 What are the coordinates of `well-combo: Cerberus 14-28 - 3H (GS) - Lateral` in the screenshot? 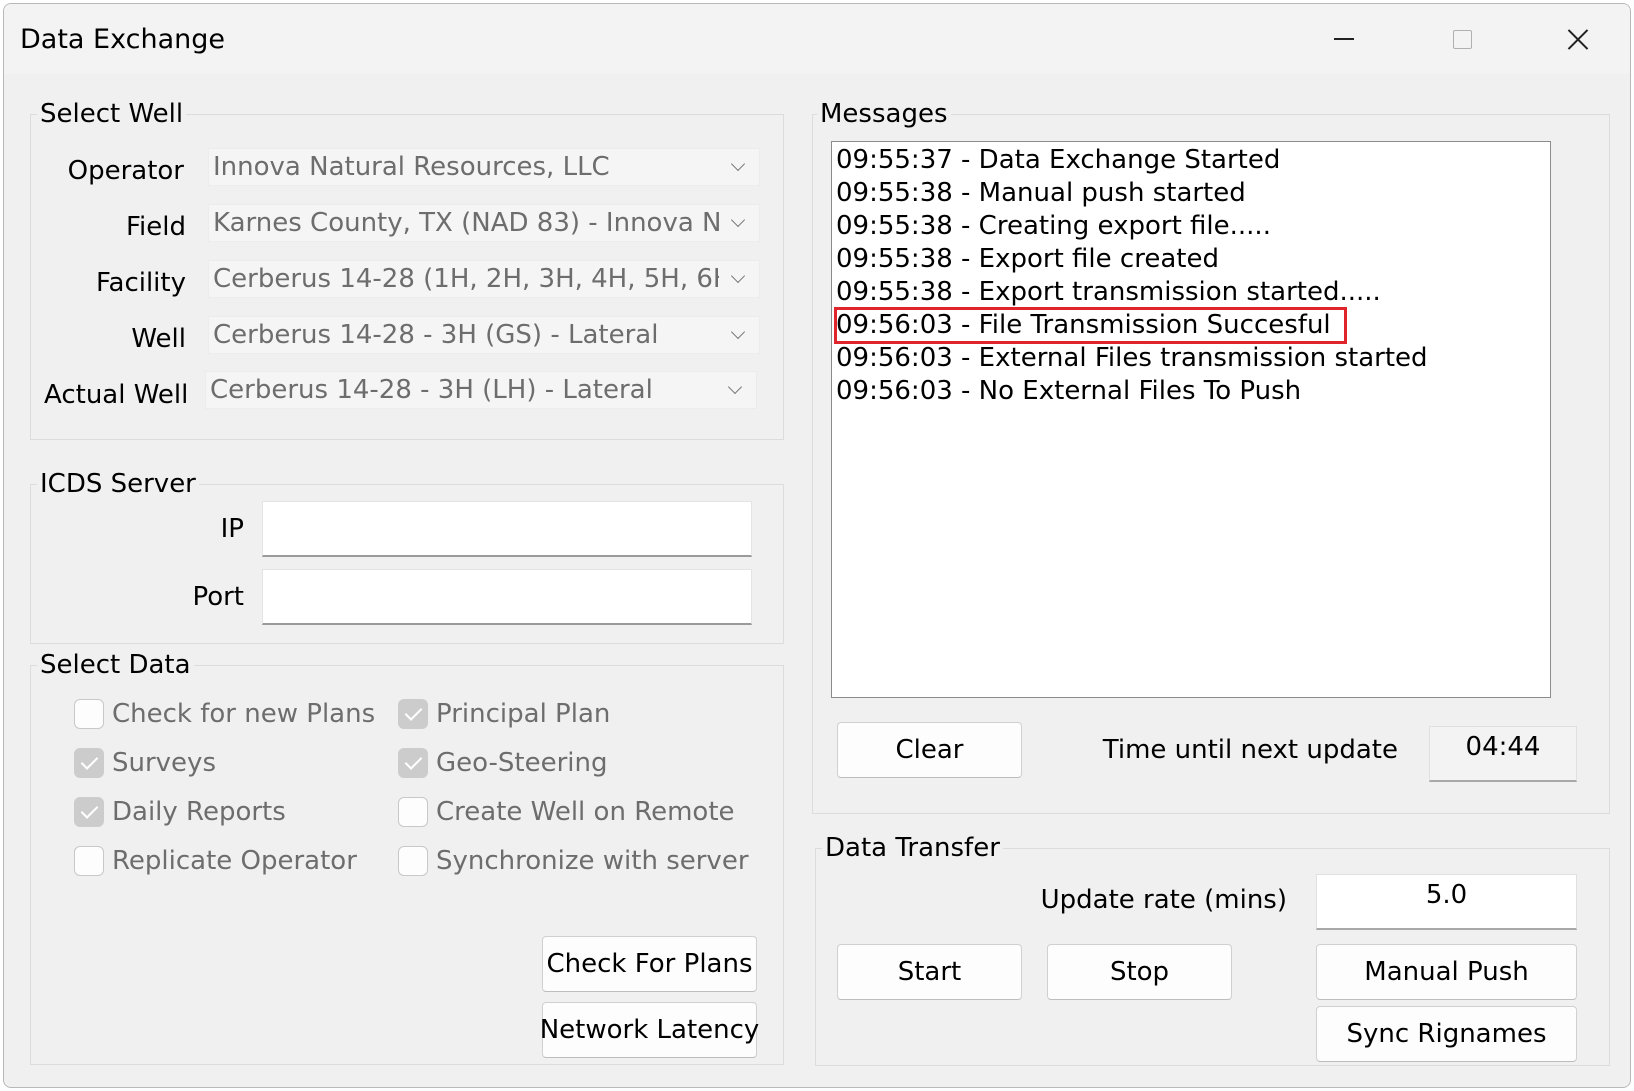 It's located at (484, 335).